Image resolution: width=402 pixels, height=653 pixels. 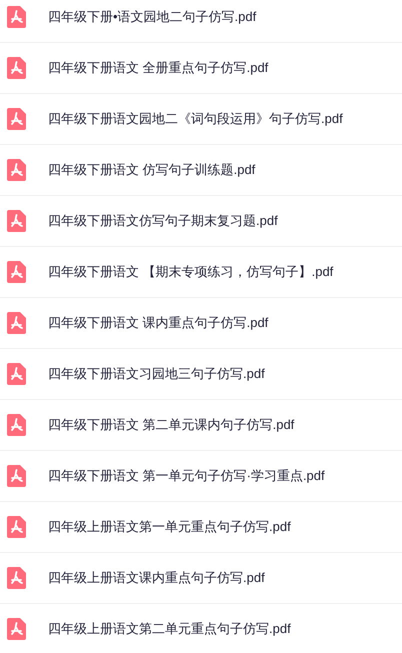 I want to click on file-name: 四年级上册语文课内重点句子仿写.pdf, so click(x=156, y=578).